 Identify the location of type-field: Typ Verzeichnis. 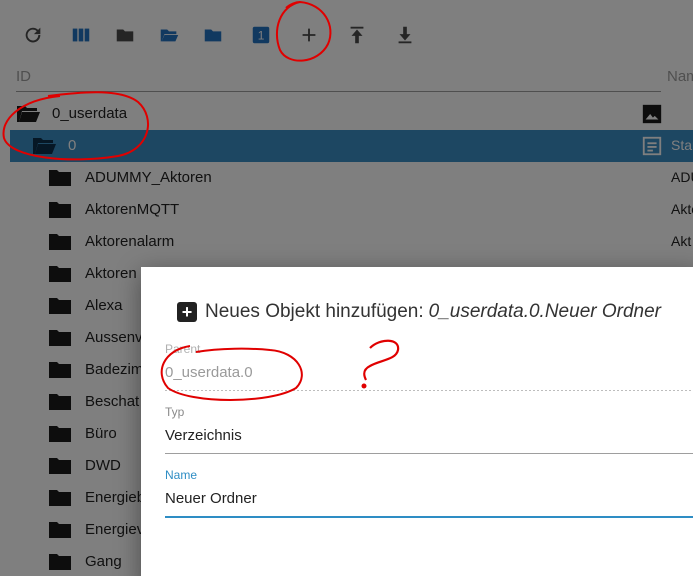
(429, 429).